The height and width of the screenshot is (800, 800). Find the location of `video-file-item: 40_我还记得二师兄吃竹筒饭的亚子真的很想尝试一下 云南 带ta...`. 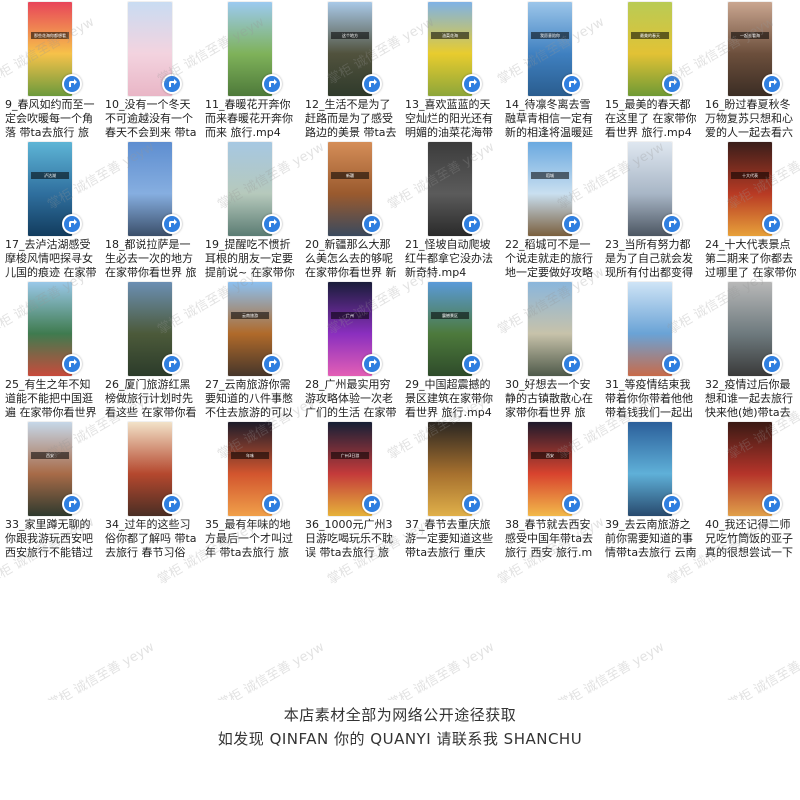

video-file-item: 40_我还记得二师兄吃竹筒饭的亚子真的很想尝试一下 云南 带ta... is located at coordinates (750, 490).